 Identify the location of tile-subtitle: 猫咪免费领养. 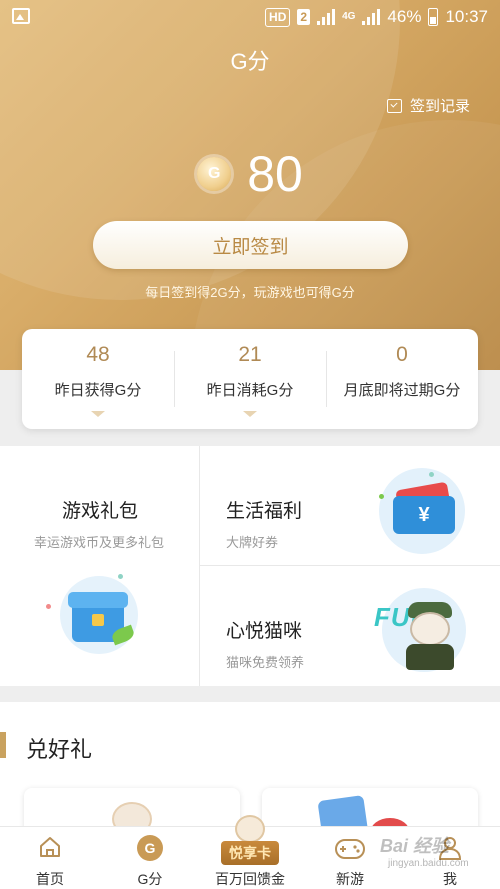
(265, 662).